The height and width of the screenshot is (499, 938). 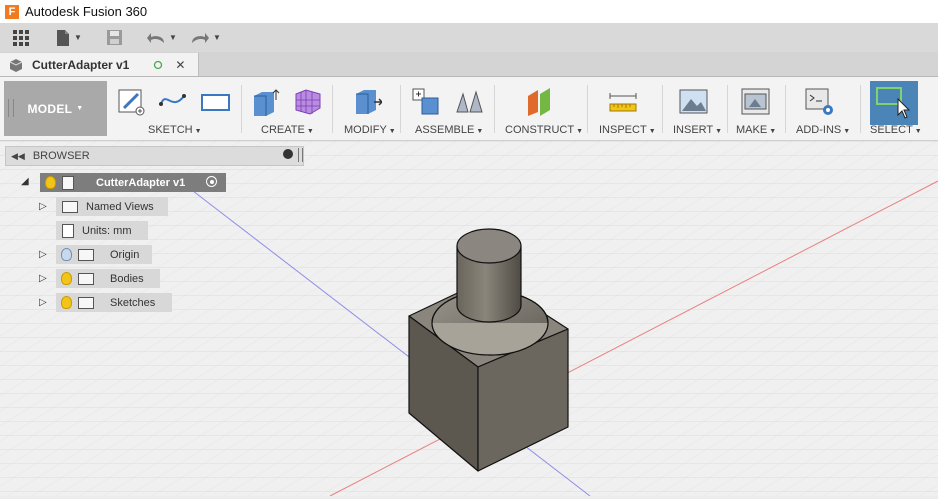 I want to click on document-icon, so click(x=68, y=230).